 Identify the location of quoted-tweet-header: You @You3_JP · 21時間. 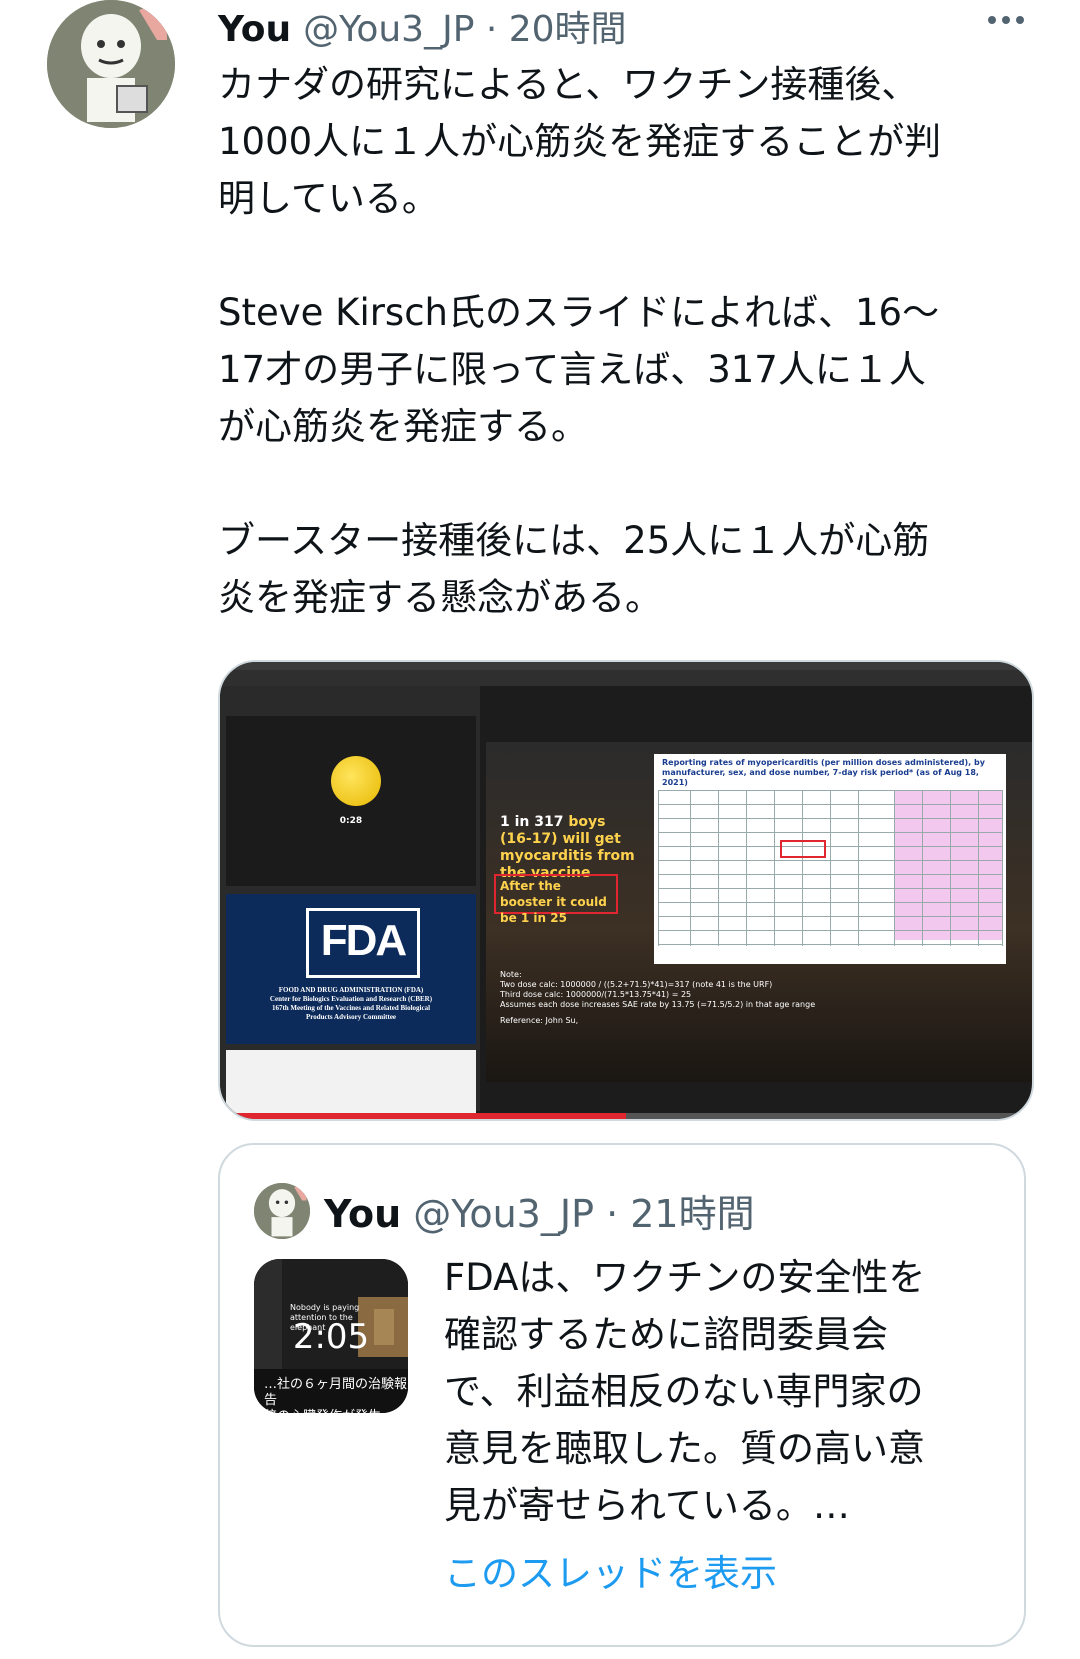
(539, 1209).